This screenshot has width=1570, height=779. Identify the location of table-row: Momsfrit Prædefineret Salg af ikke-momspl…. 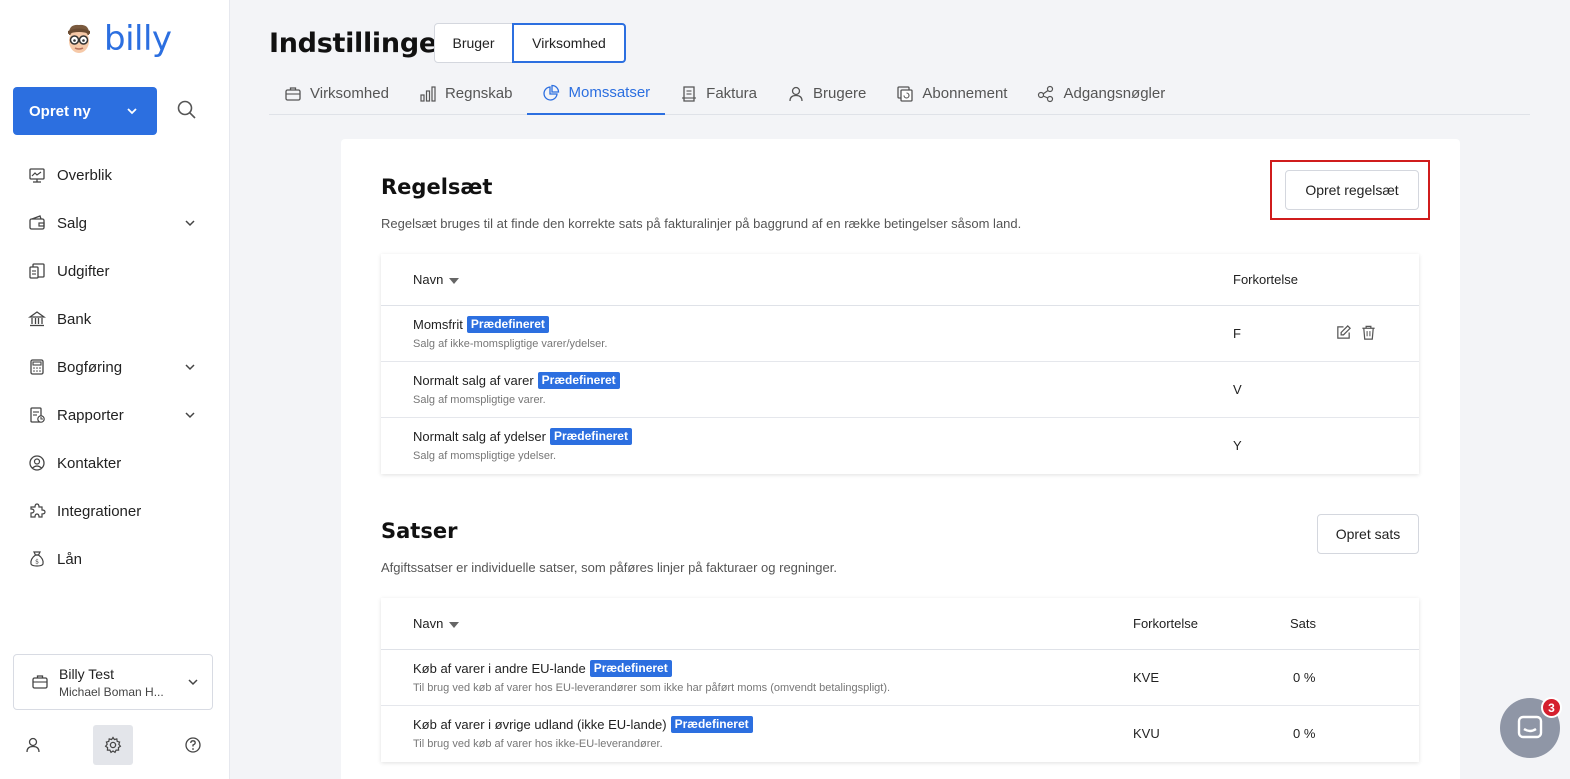
(900, 334).